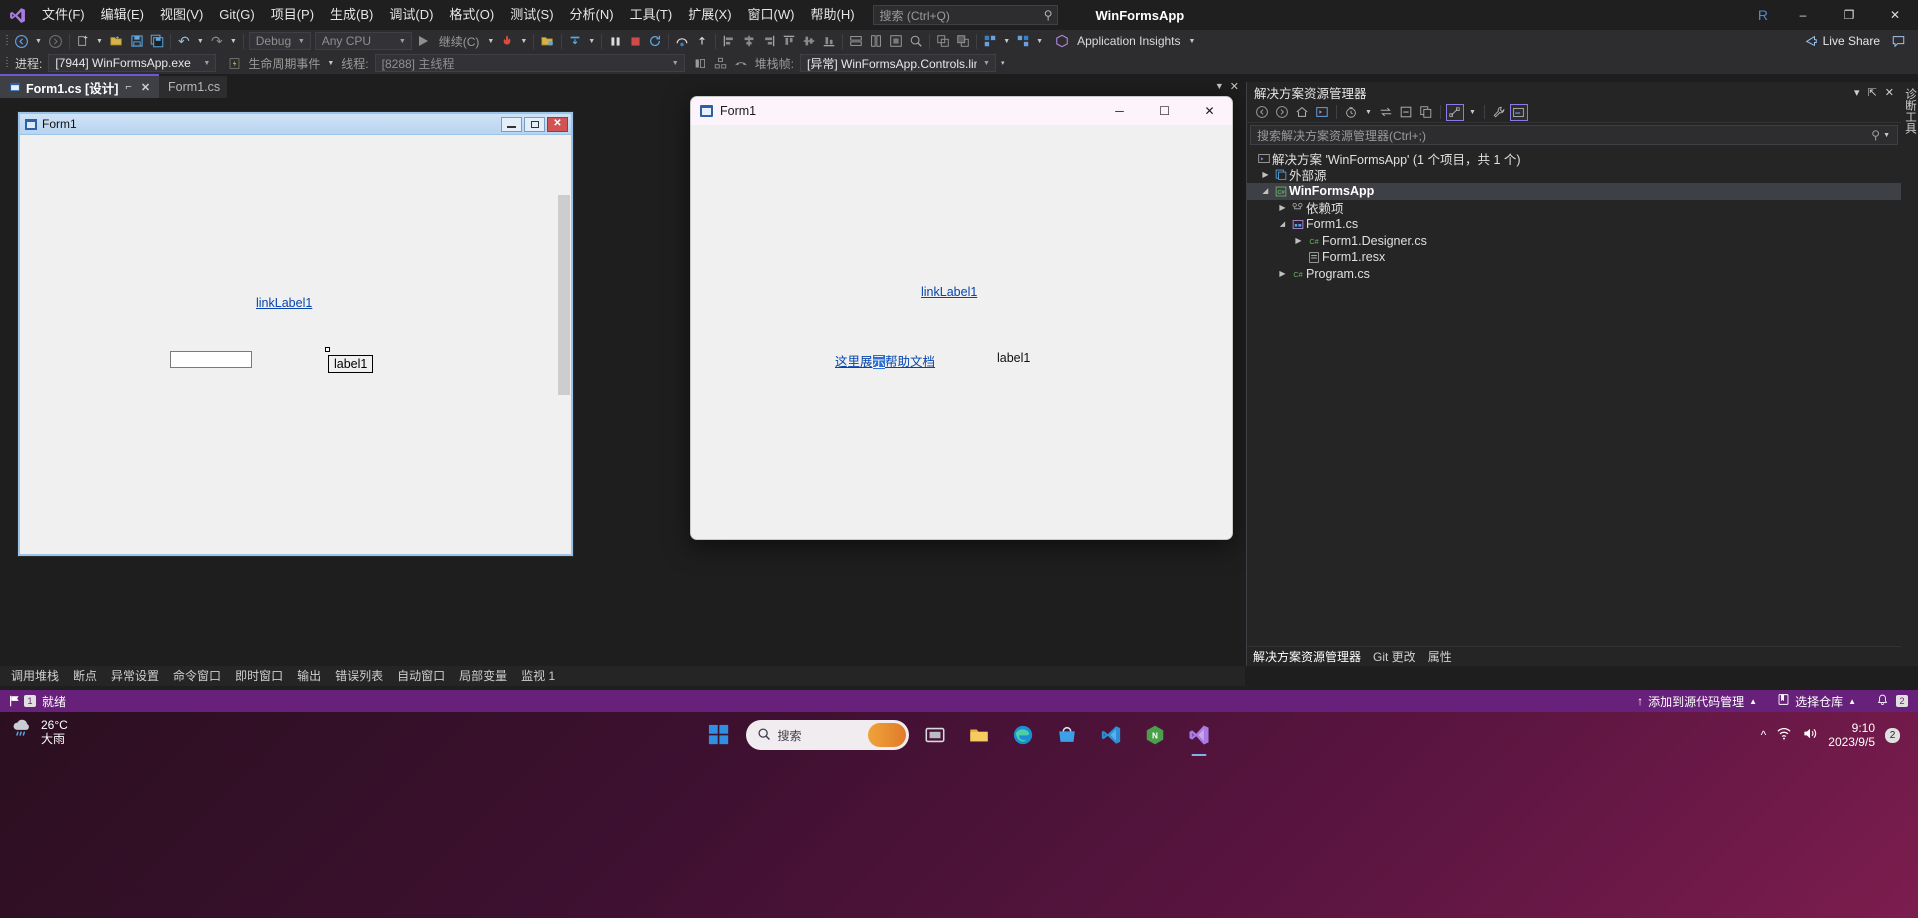  What do you see at coordinates (1426, 112) in the screenshot?
I see `show-all-files-icon` at bounding box center [1426, 112].